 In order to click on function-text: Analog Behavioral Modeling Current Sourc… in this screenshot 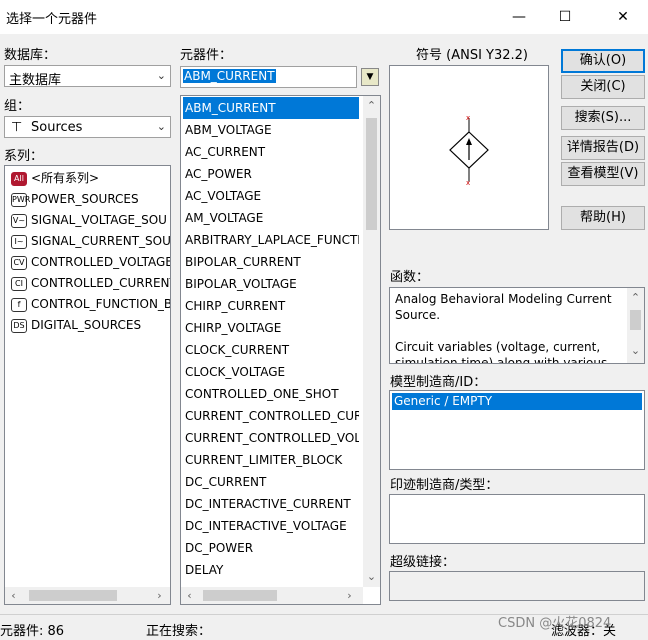, I will do `click(503, 327)`.